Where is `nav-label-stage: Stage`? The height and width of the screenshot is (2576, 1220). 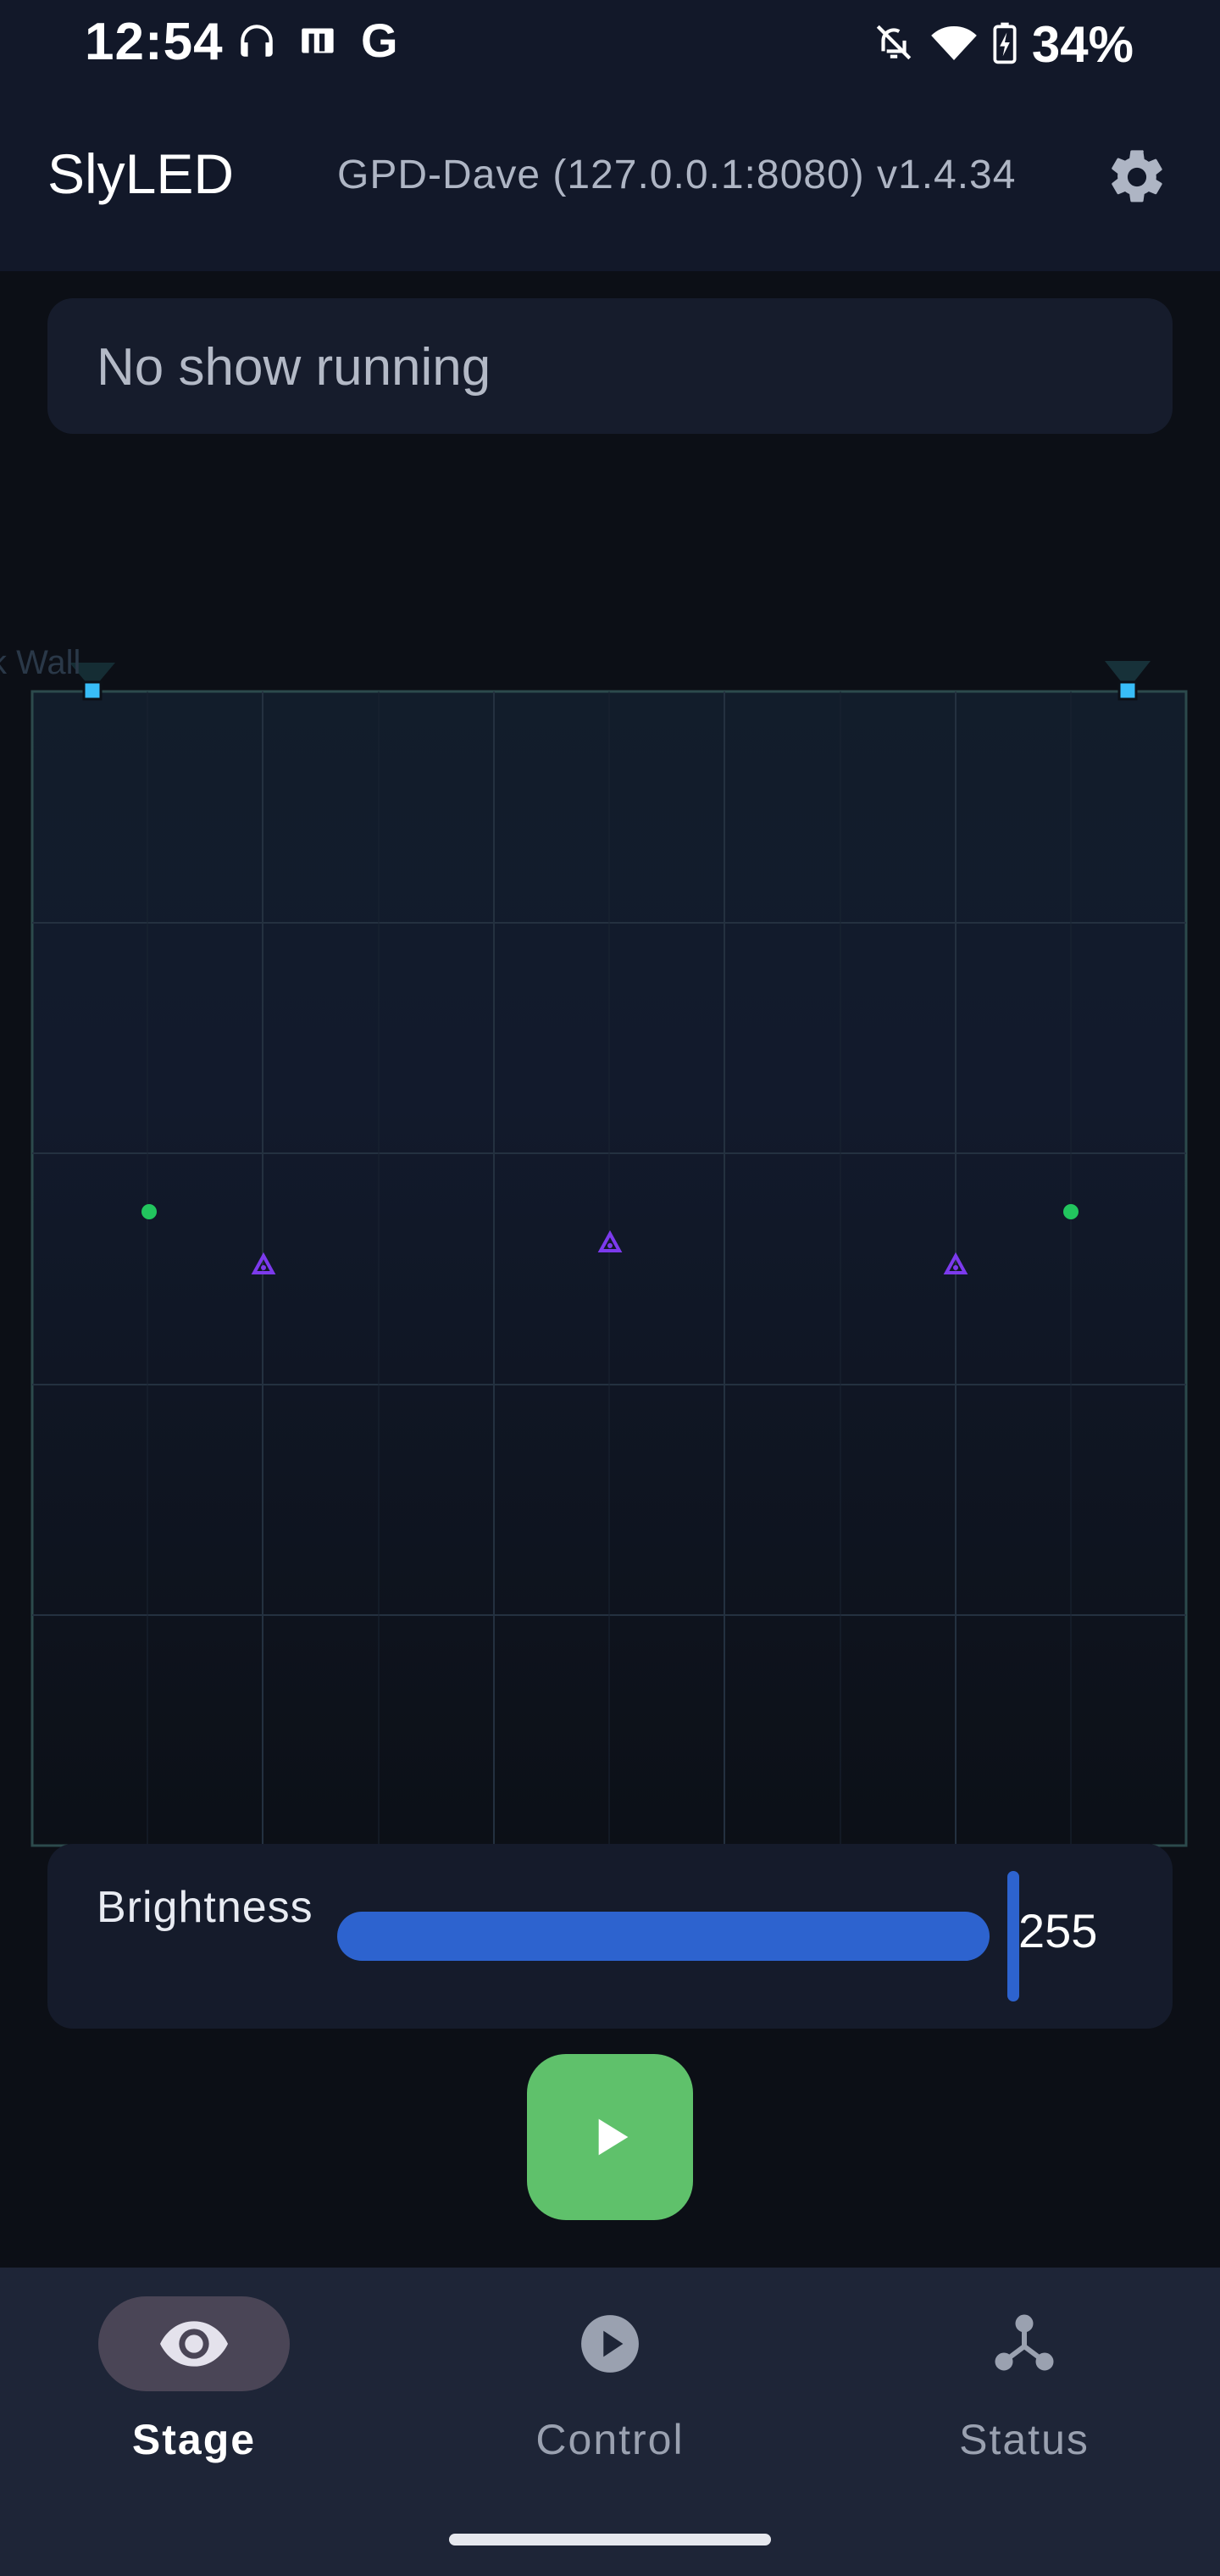 nav-label-stage: Stage is located at coordinates (194, 2439).